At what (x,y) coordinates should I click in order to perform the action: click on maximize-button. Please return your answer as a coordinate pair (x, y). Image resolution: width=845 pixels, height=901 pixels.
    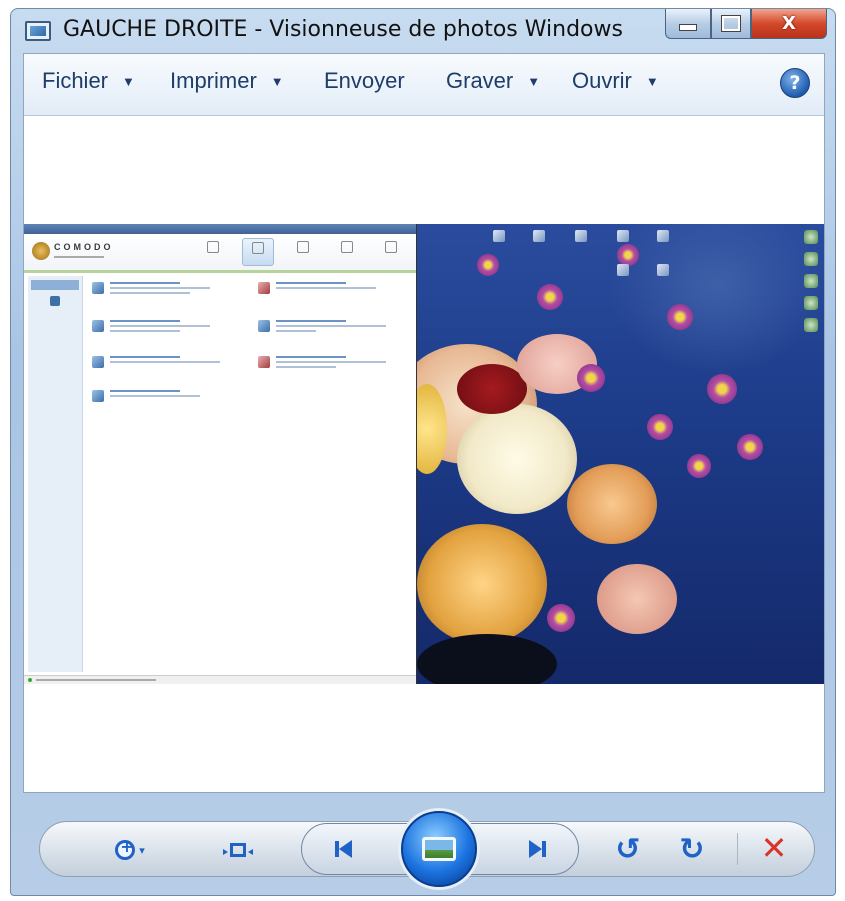
    Looking at the image, I should click on (731, 24).